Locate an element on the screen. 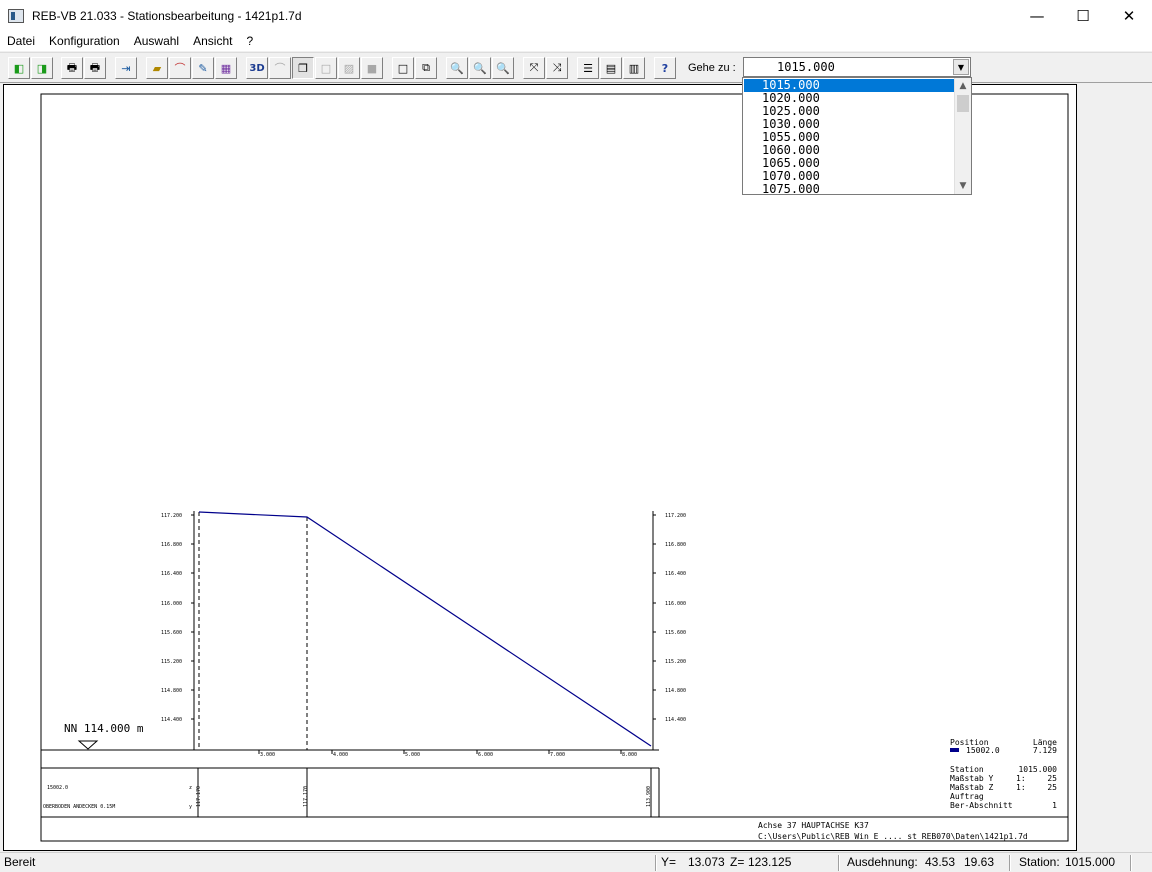 This screenshot has height=872, width=1152. color-grid-icon: ▦ is located at coordinates (226, 68).